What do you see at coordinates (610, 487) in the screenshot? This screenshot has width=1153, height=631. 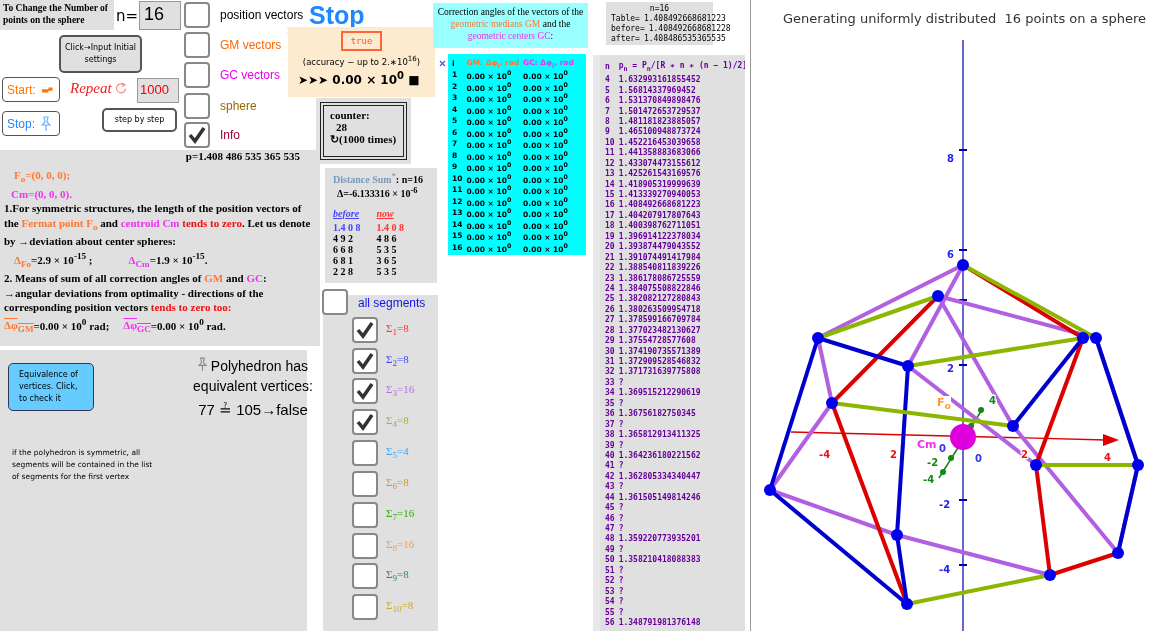 I see `table-cell-text: 43` at bounding box center [610, 487].